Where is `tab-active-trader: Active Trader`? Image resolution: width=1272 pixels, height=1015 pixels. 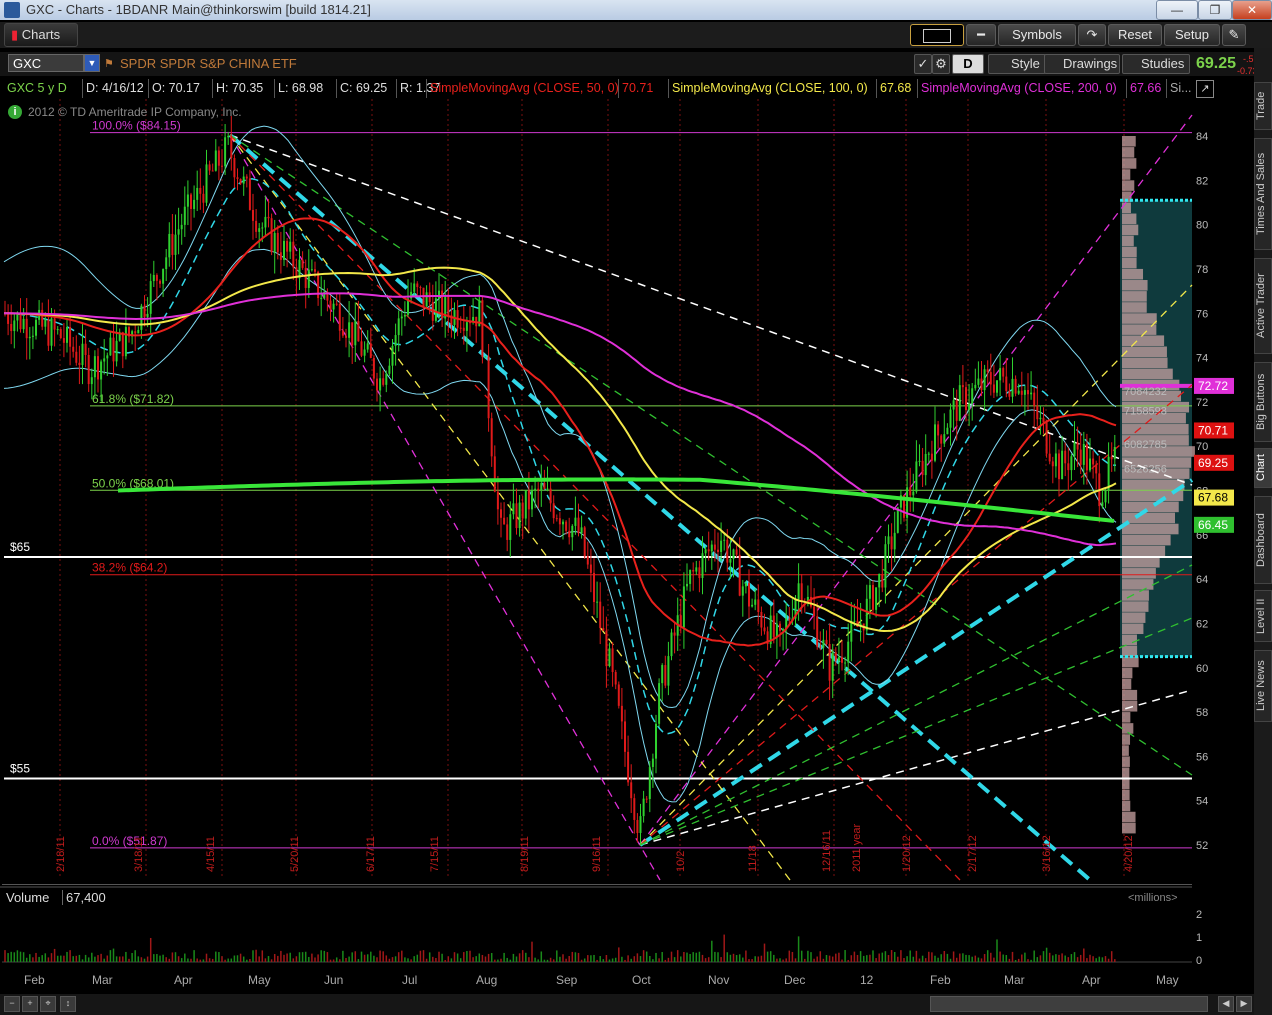
tab-active-trader: Active Trader is located at coordinates (1263, 306).